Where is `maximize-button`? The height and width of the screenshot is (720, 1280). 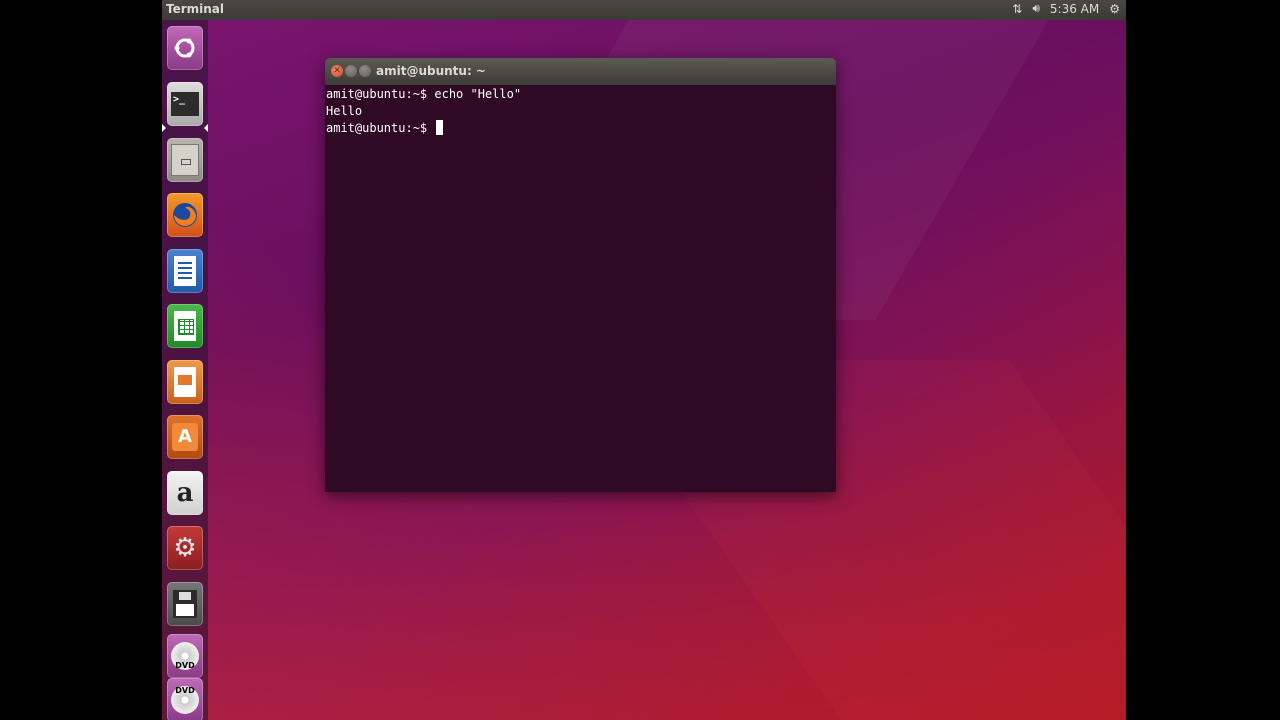
maximize-button is located at coordinates (365, 71).